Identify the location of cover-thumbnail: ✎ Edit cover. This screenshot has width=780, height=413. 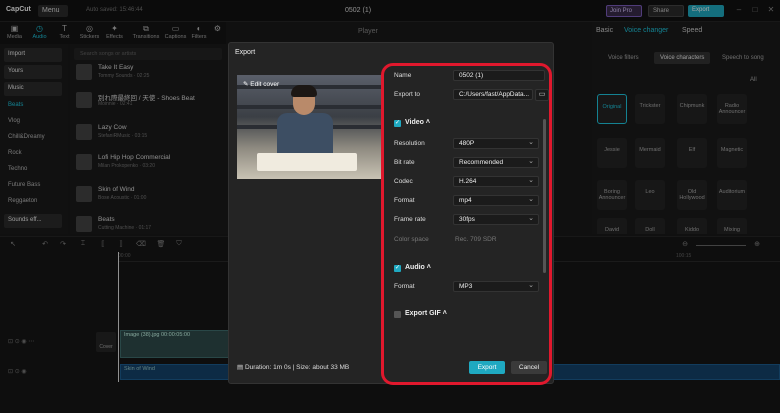
(309, 127).